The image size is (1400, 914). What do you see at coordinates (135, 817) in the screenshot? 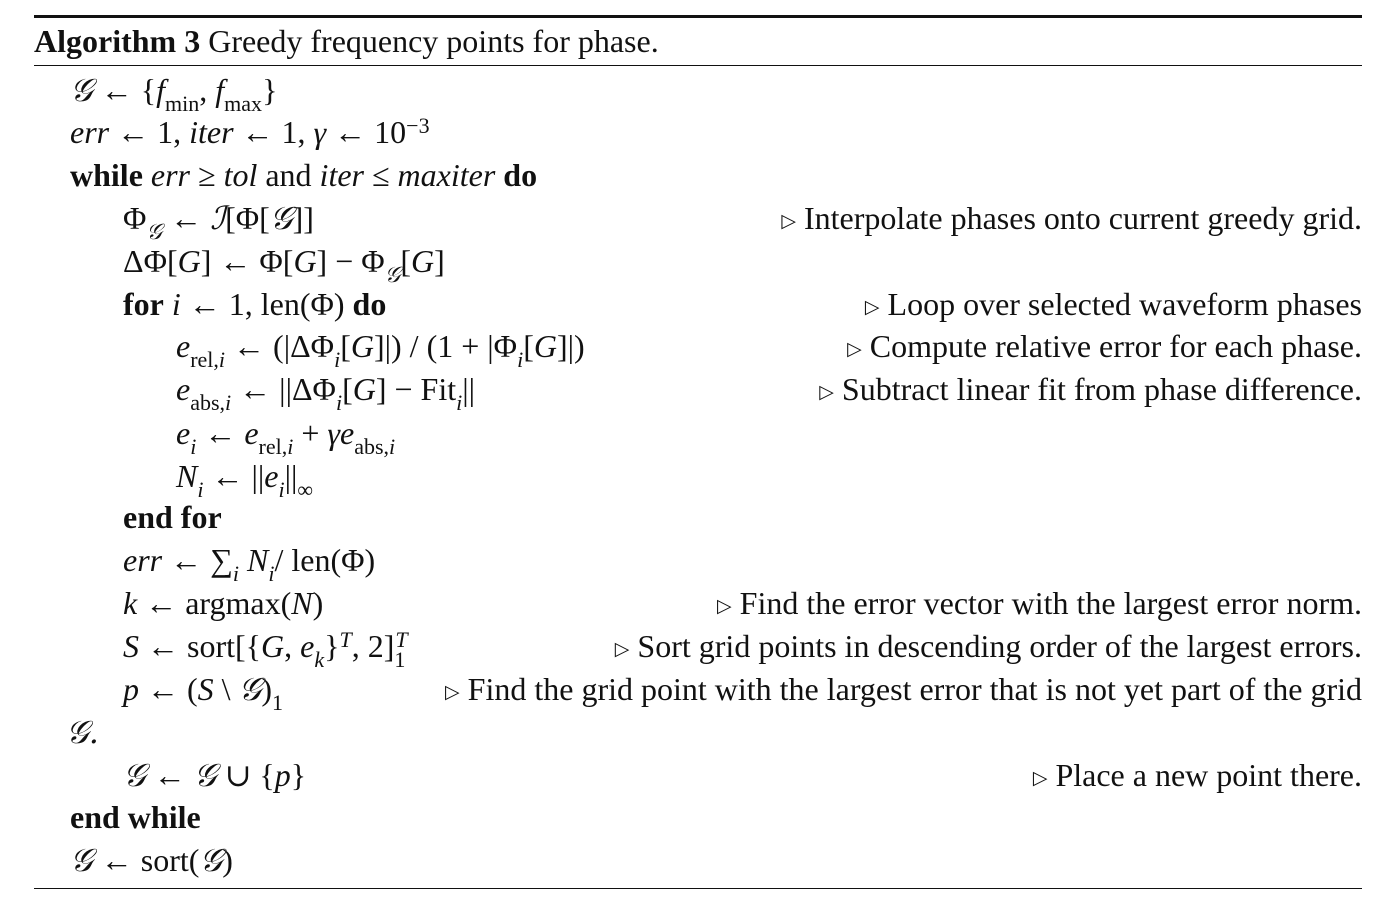
I see `end-while-statement: end while` at bounding box center [135, 817].